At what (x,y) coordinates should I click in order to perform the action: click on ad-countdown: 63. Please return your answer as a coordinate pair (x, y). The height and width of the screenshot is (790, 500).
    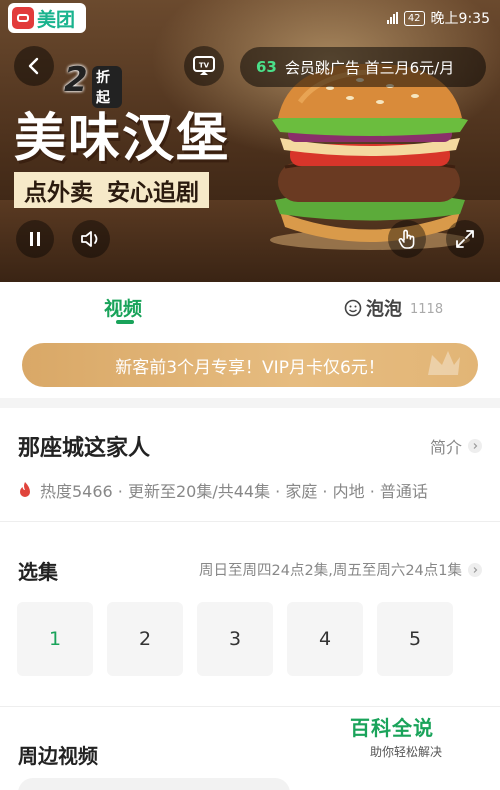
    Looking at the image, I should click on (266, 67).